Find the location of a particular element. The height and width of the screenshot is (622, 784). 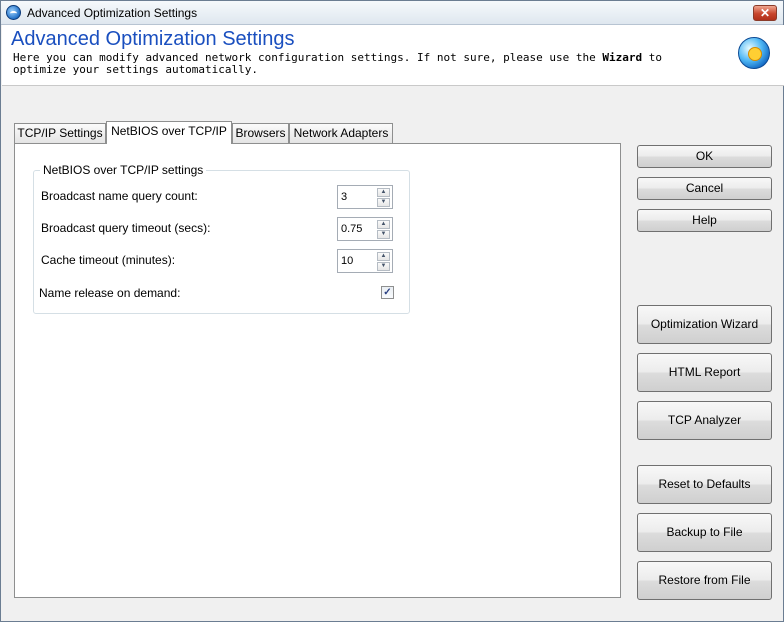

name-release-checkbox: ✓ is located at coordinates (387, 292).